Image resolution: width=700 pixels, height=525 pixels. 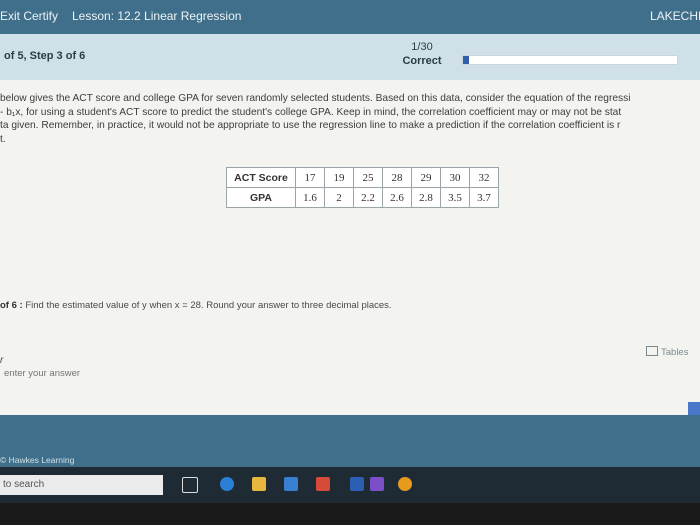 I want to click on table-cell: 2, so click(x=339, y=197).